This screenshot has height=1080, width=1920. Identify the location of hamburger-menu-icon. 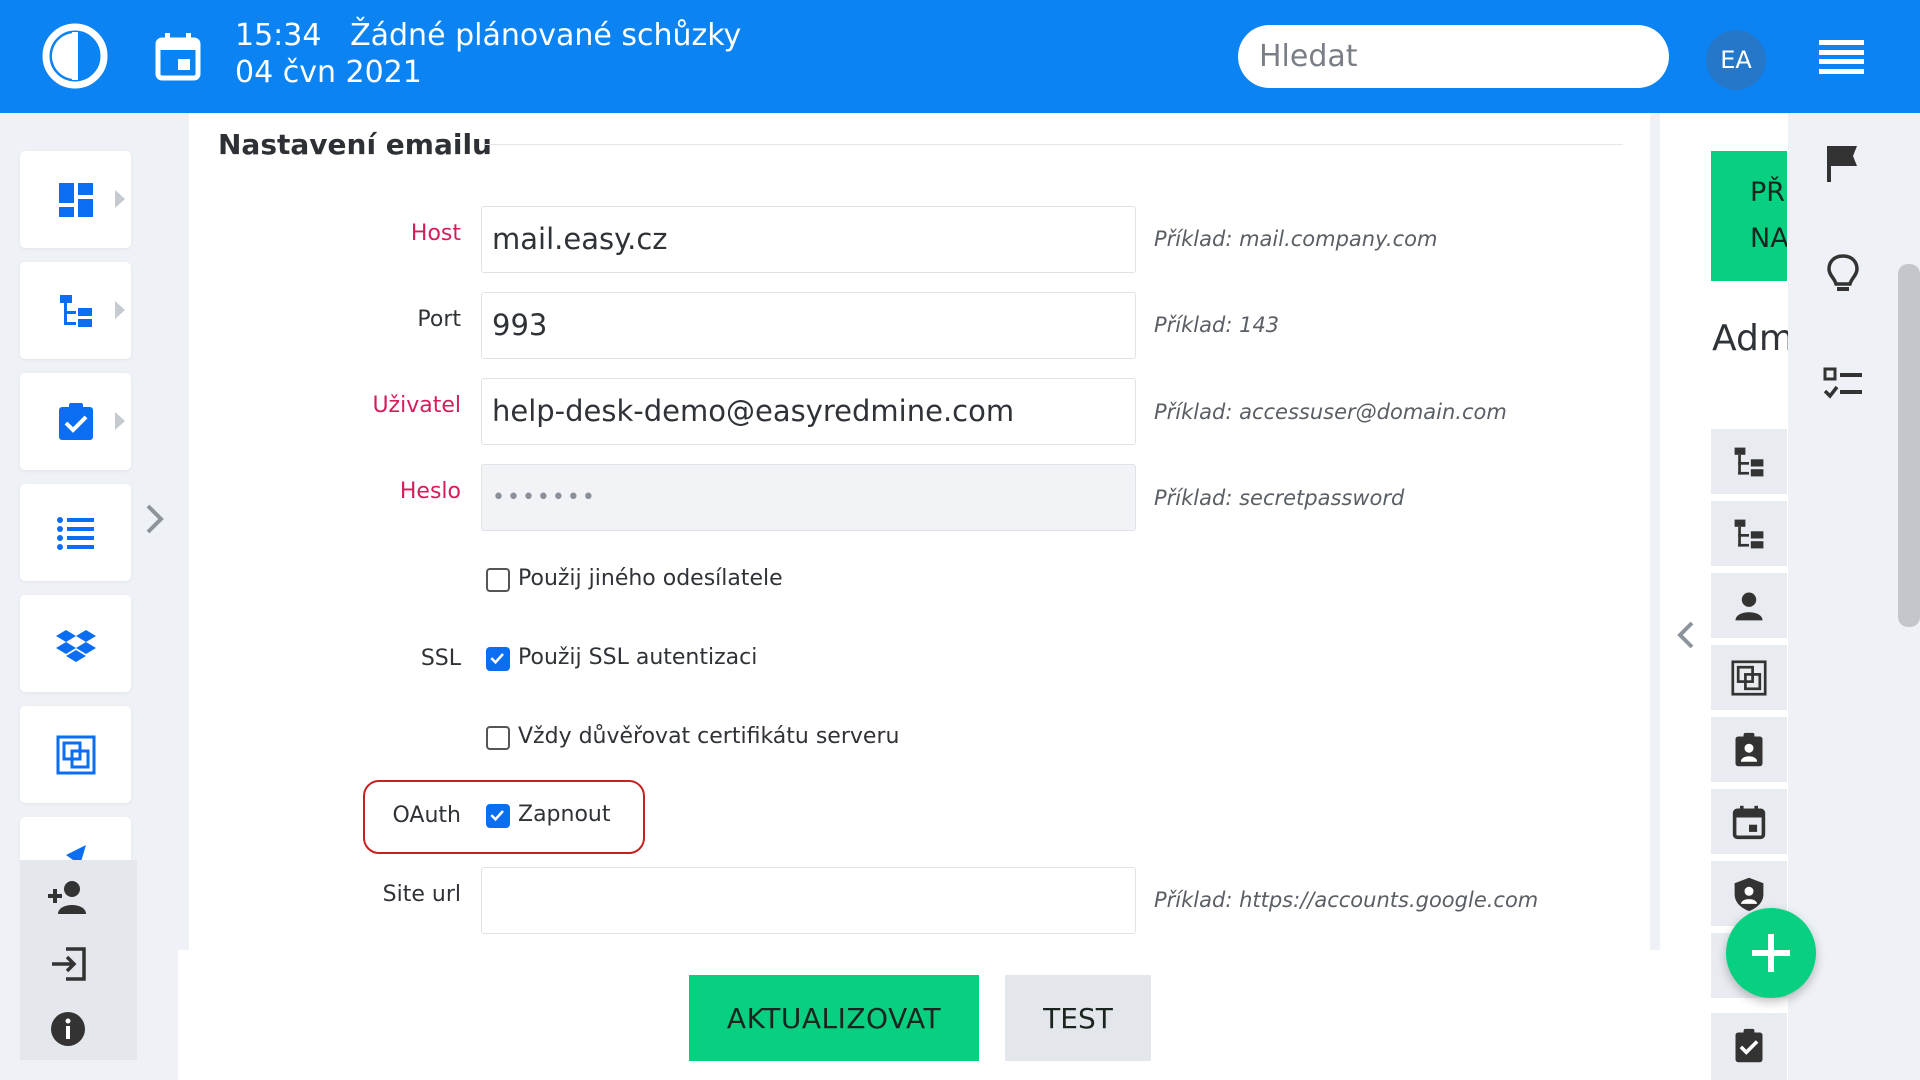
(1841, 57).